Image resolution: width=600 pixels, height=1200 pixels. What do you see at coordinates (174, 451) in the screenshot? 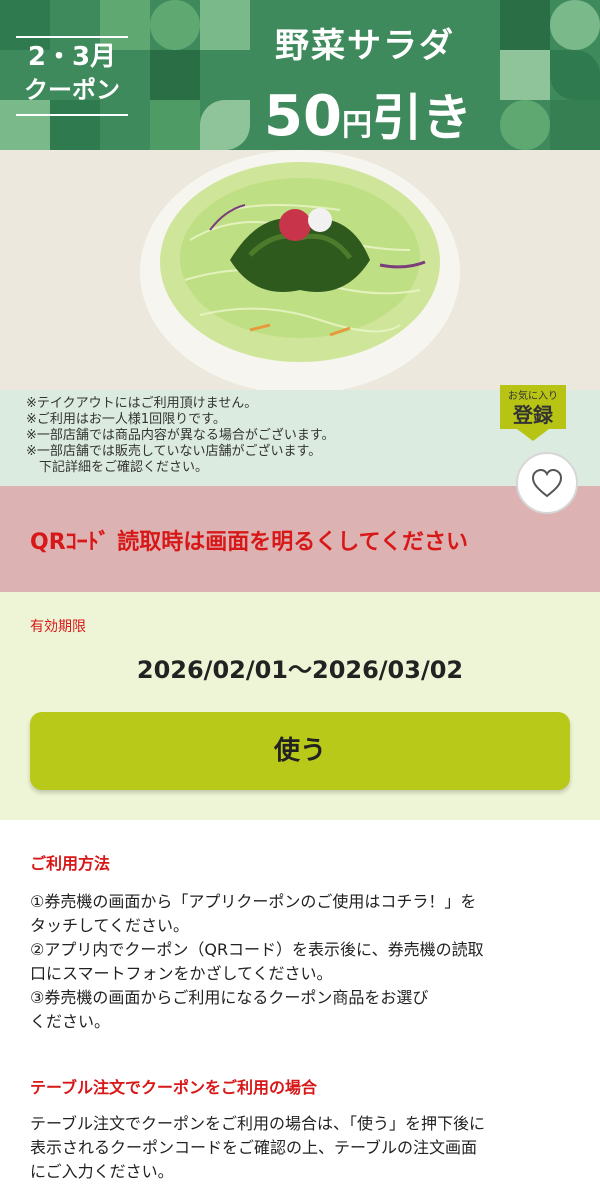
I see `note-line: ※一部店舗では販売していない店舗がございます。` at bounding box center [174, 451].